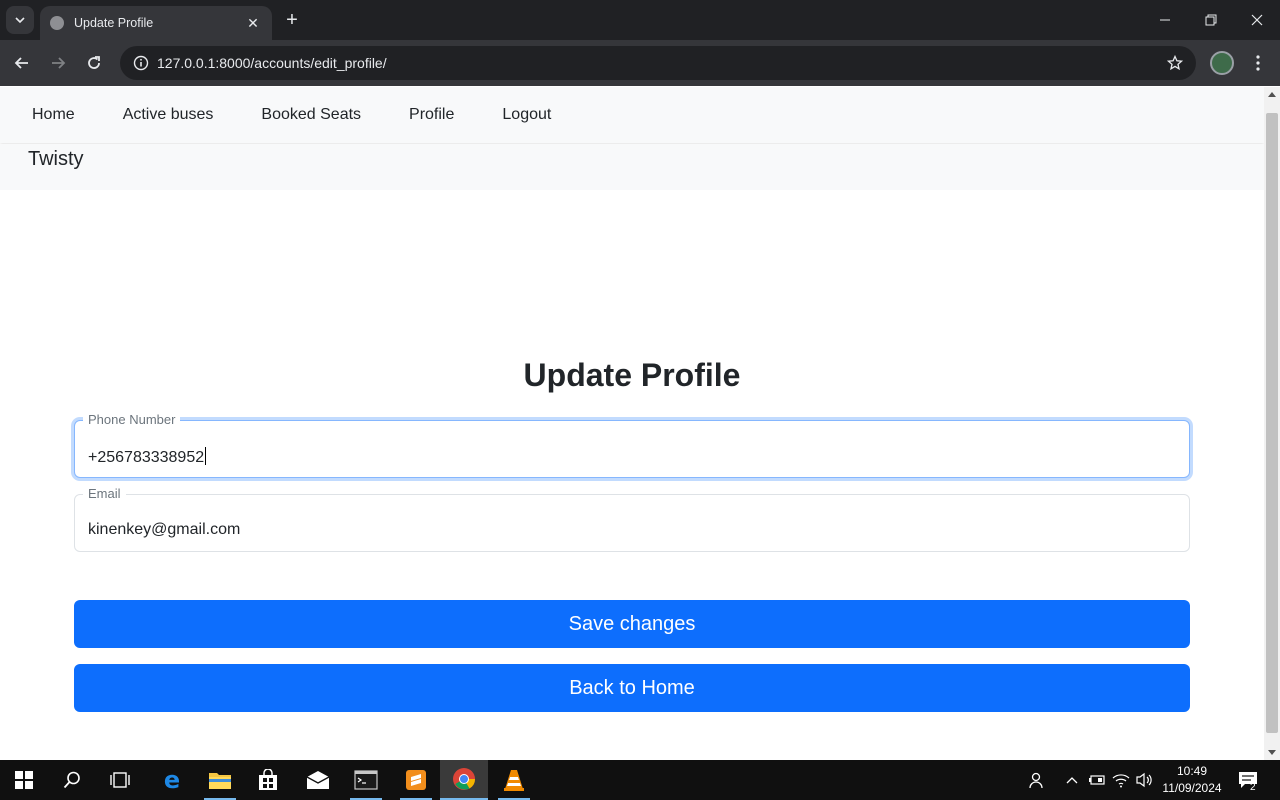  What do you see at coordinates (1253, 787) in the screenshot?
I see `notification-count: 2` at bounding box center [1253, 787].